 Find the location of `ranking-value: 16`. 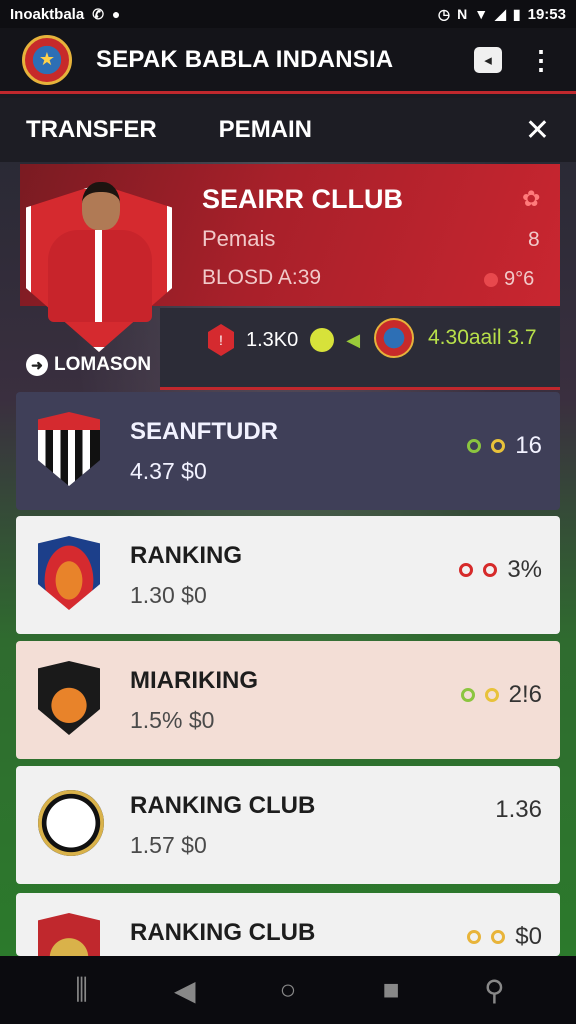

ranking-value: 16 is located at coordinates (528, 445).